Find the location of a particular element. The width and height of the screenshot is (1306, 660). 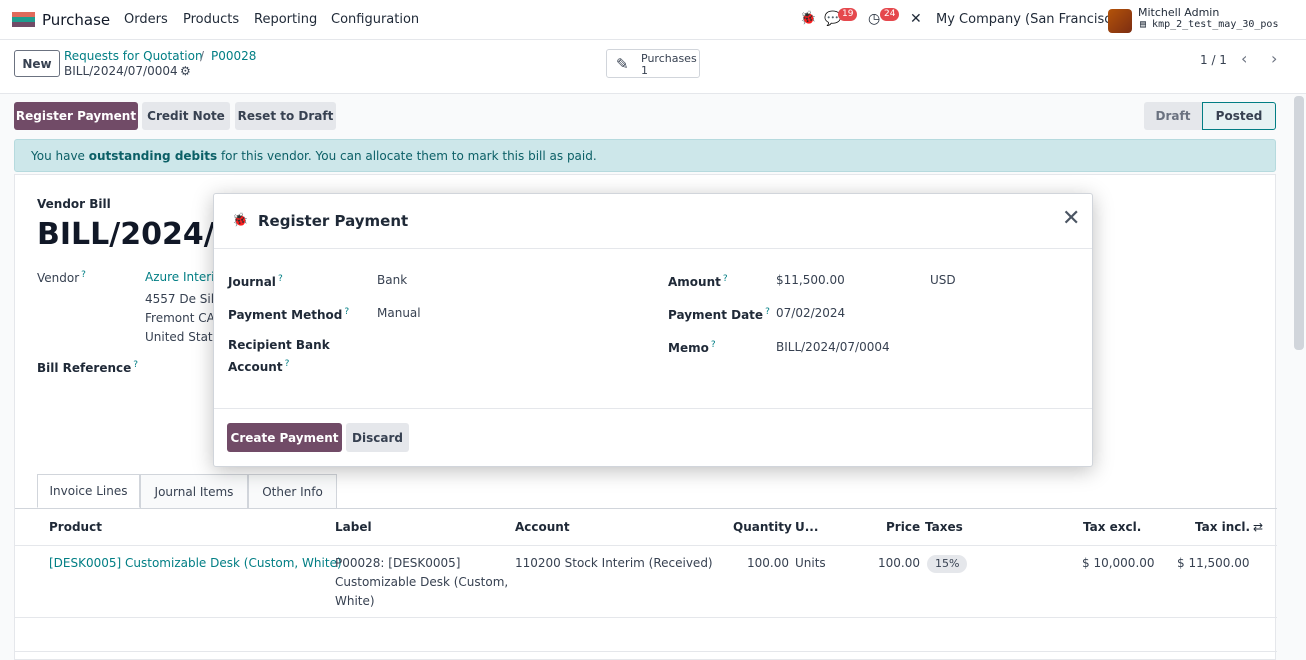

discard-button: Discard is located at coordinates (377, 437).